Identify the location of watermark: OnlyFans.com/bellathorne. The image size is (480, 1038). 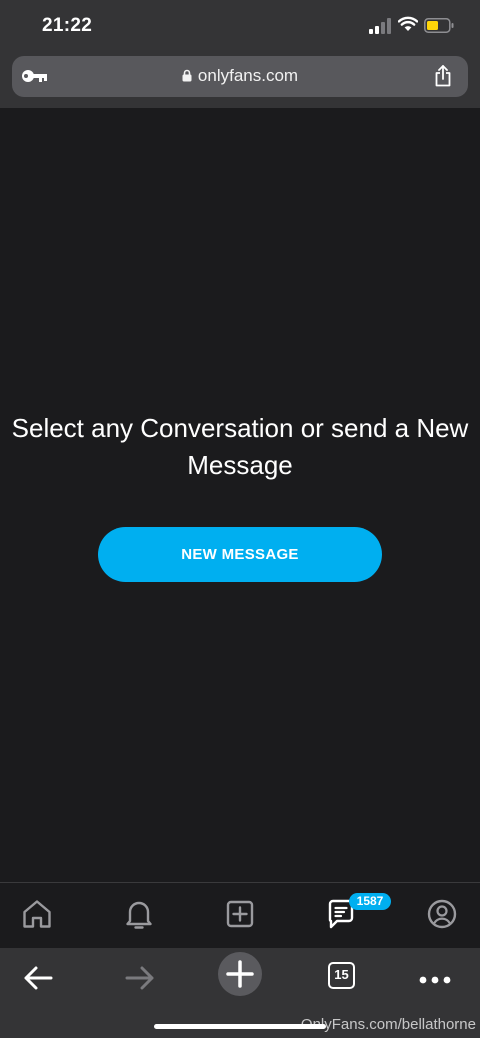
(388, 1024).